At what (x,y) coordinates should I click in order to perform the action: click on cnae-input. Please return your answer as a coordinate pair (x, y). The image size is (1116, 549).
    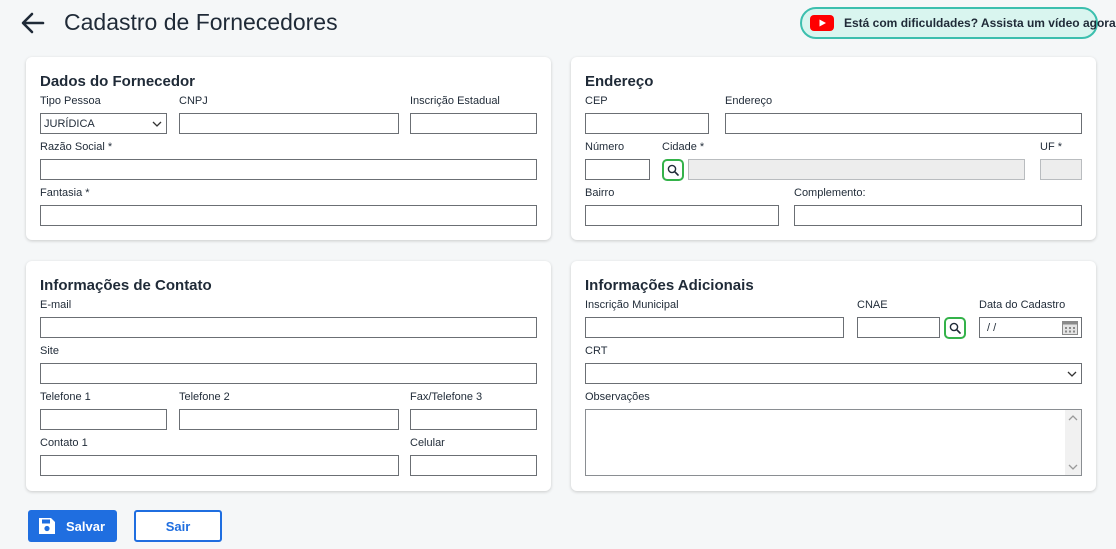
    Looking at the image, I should click on (898, 327).